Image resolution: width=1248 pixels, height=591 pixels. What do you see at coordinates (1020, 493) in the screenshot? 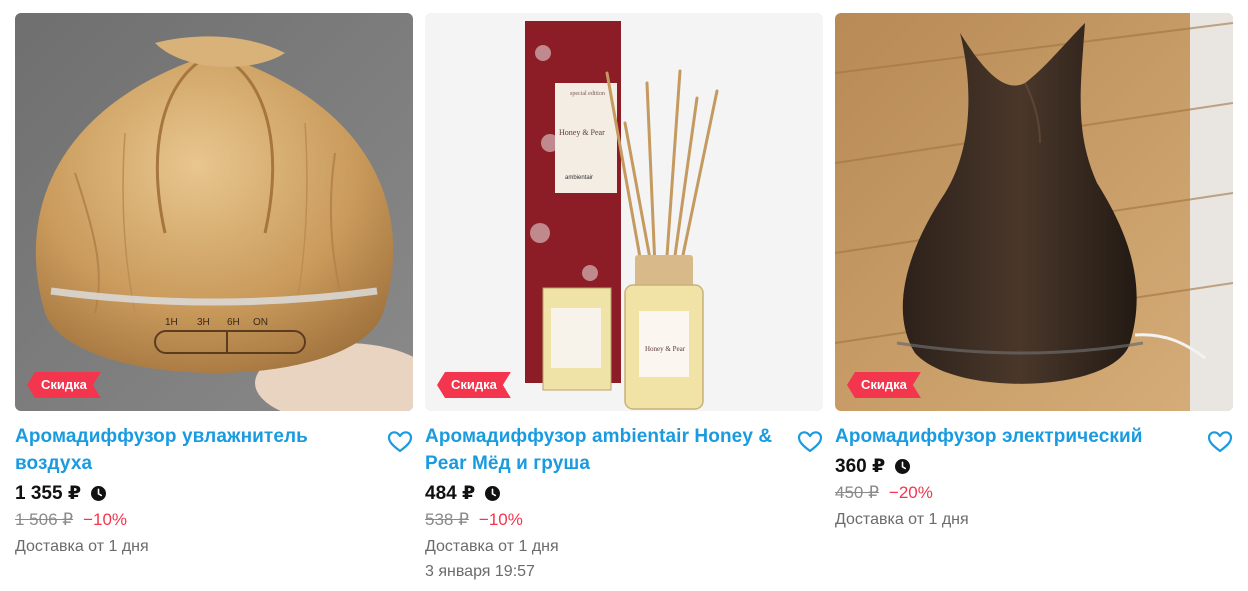
I see `old-price-row: 450 ₽ −20%` at bounding box center [1020, 493].